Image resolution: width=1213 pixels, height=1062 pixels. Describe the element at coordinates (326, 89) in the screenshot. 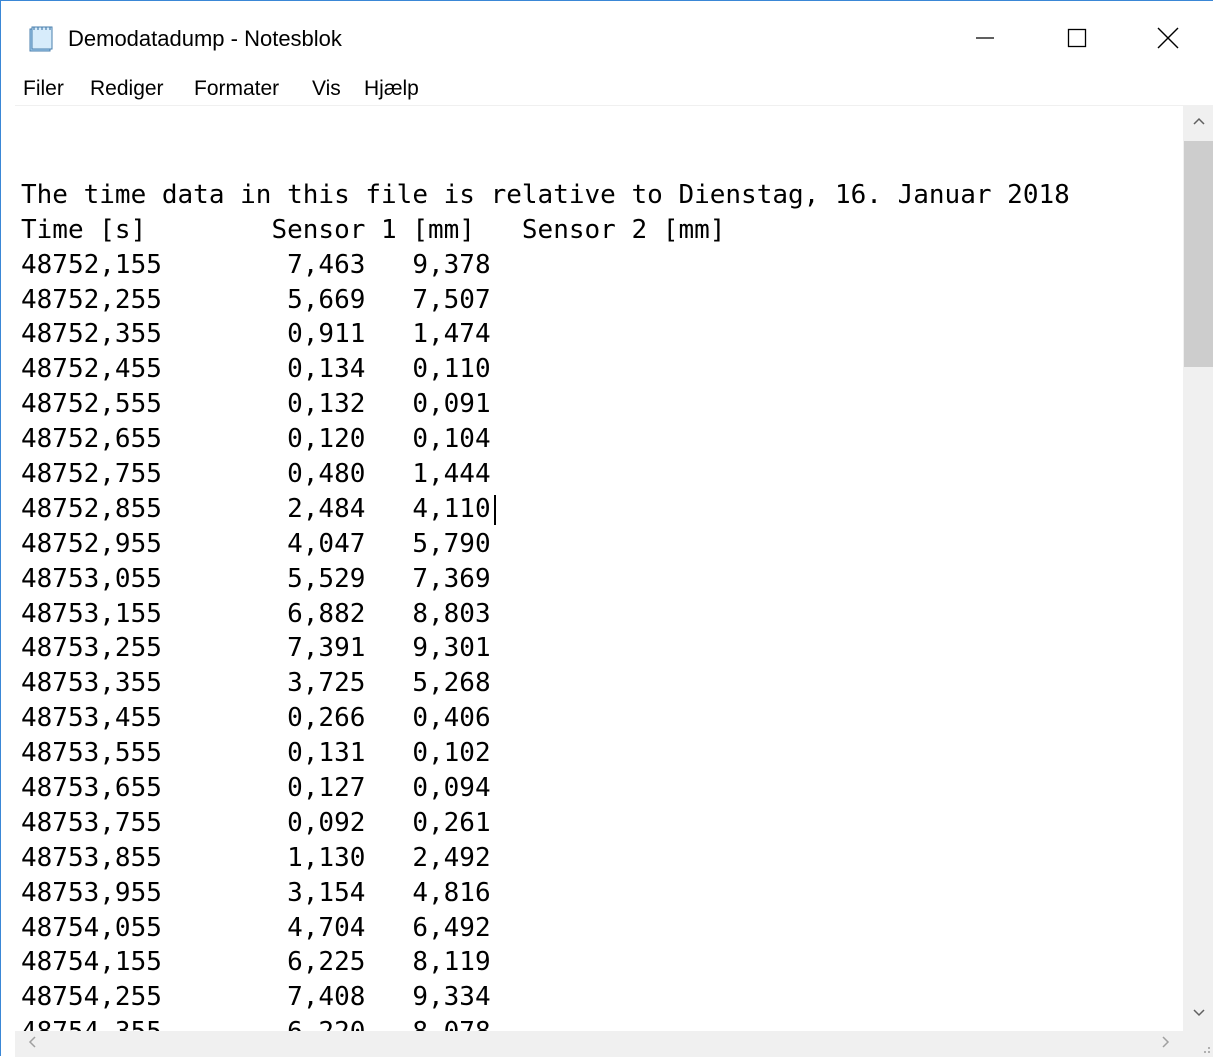

I see `menu-view: Vis` at that location.